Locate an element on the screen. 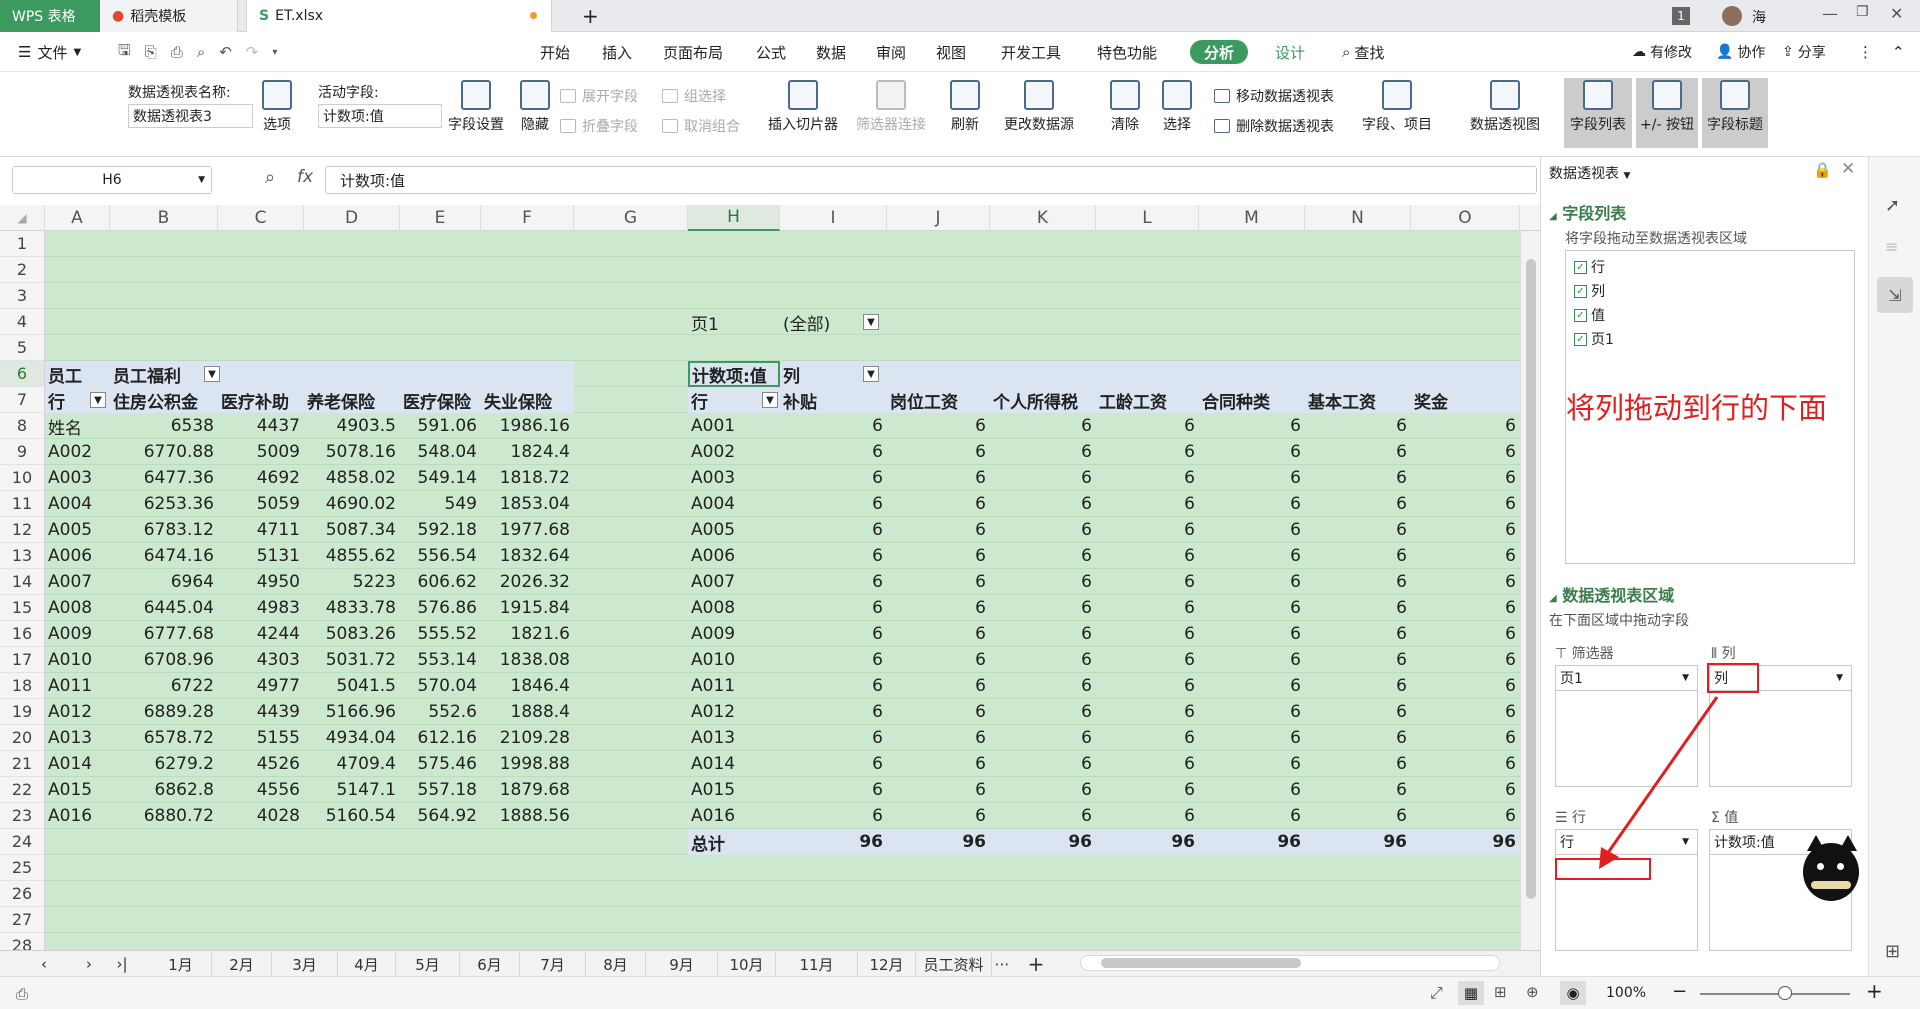 Image resolution: width=1920 pixels, height=1009 pixels. left-value-cell: 6862.8 is located at coordinates (164, 790).